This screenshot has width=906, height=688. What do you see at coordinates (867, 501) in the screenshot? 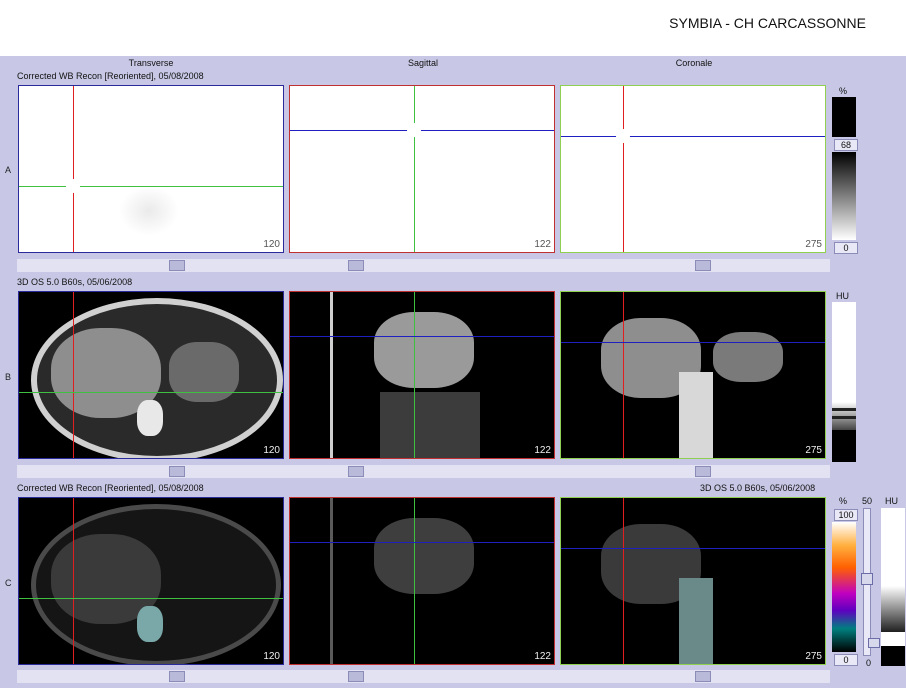
I see `blend-value: 50` at bounding box center [867, 501].